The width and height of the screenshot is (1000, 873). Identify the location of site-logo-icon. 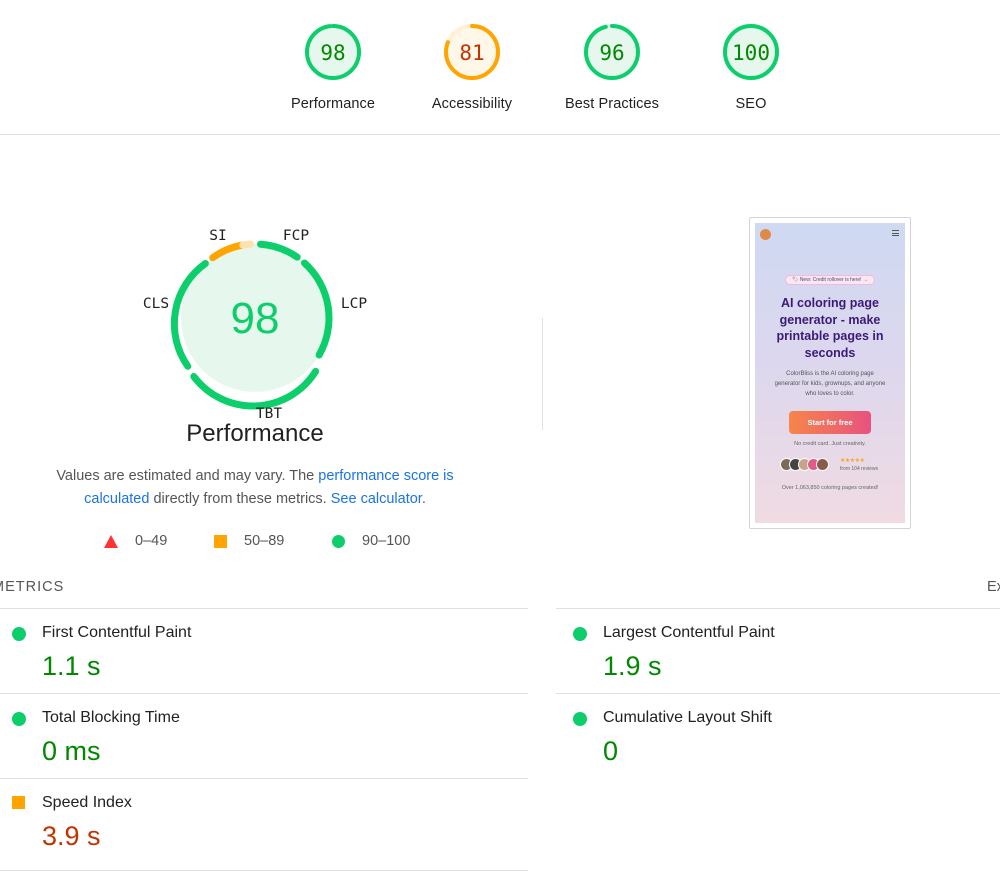
(765, 234).